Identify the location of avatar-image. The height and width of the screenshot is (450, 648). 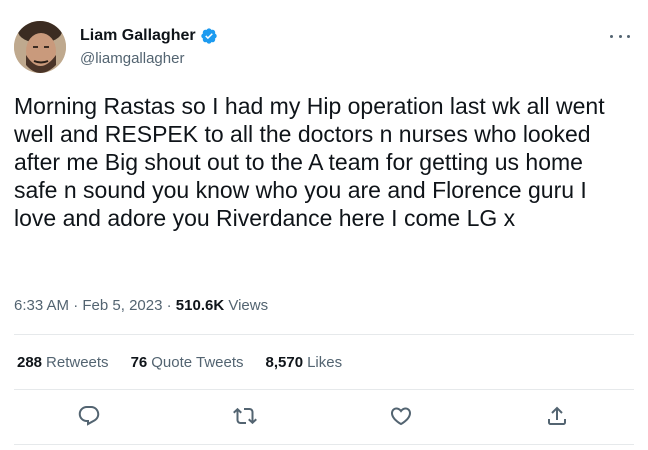
(40, 47).